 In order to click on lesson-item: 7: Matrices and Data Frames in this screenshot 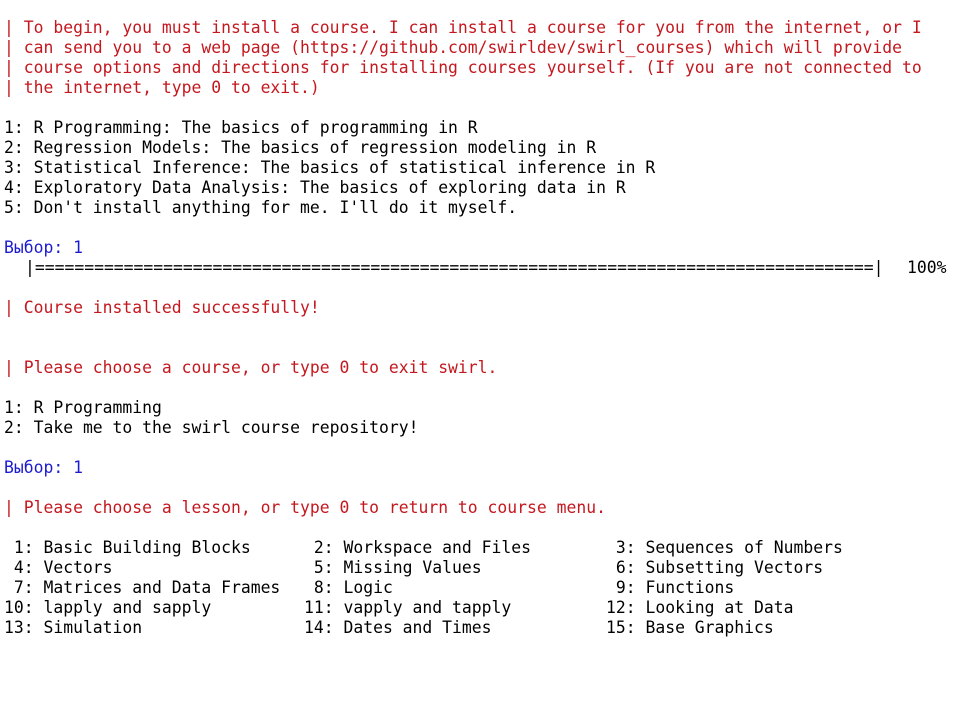, I will do `click(142, 587)`.